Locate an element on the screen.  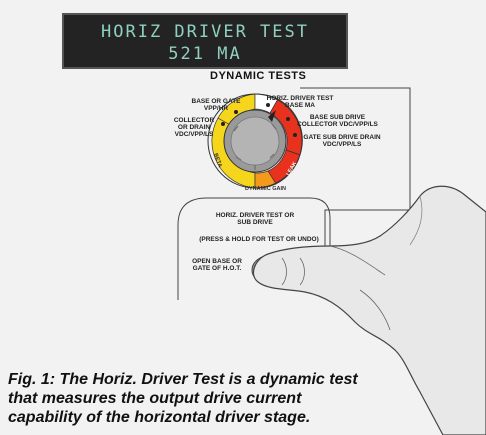
label-collector: COLLECTOR OR DRAIN VDC/VPP/LS is located at coordinates (194, 127).